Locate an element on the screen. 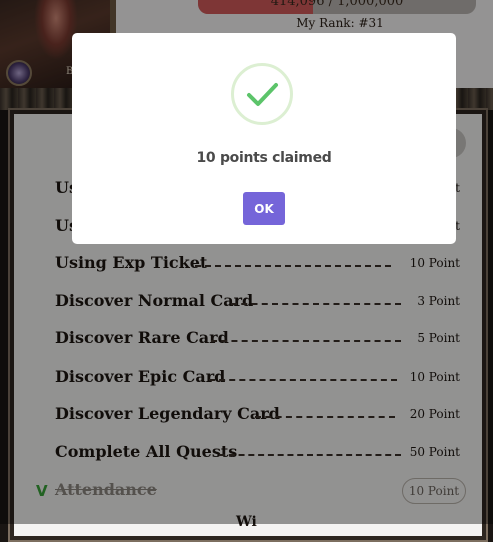  dialog-title: 10 points claimed is located at coordinates (264, 158).